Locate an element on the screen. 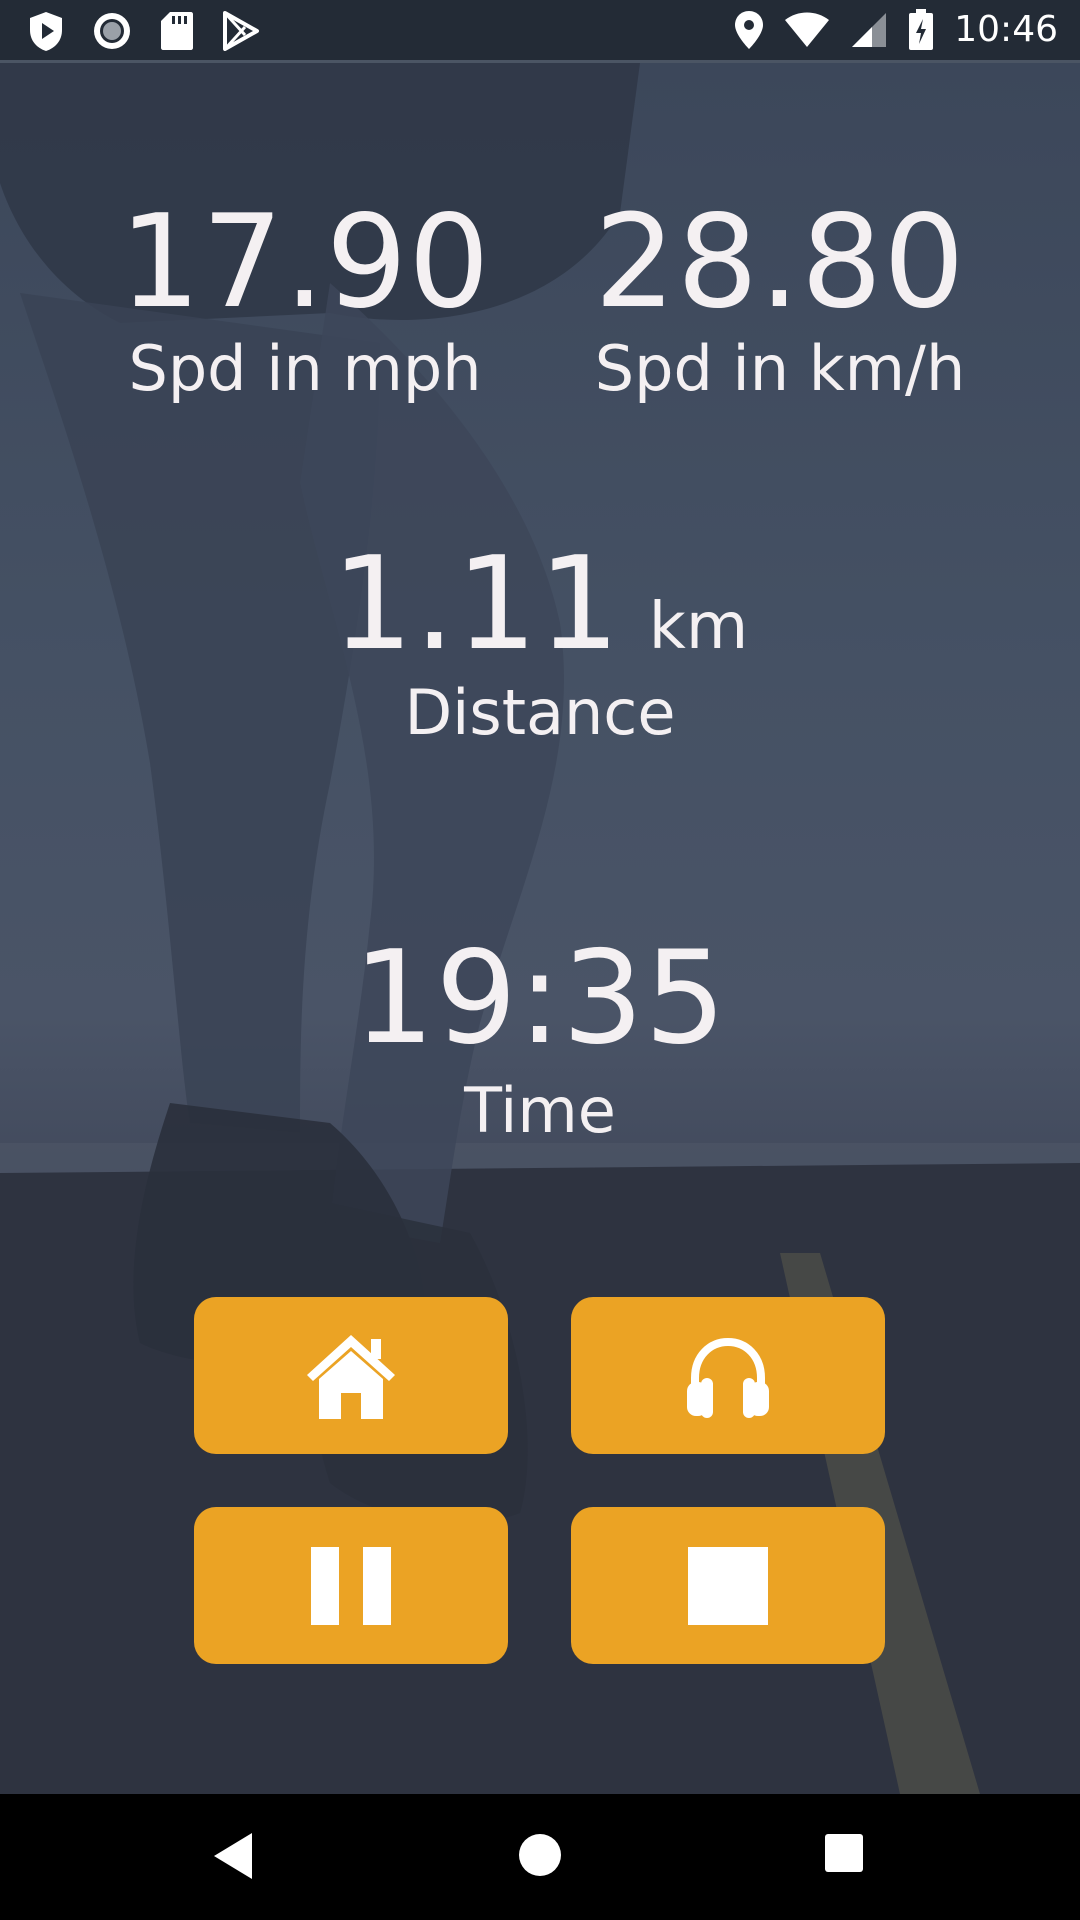  distance-value: 1.11 is located at coordinates (476, 604).